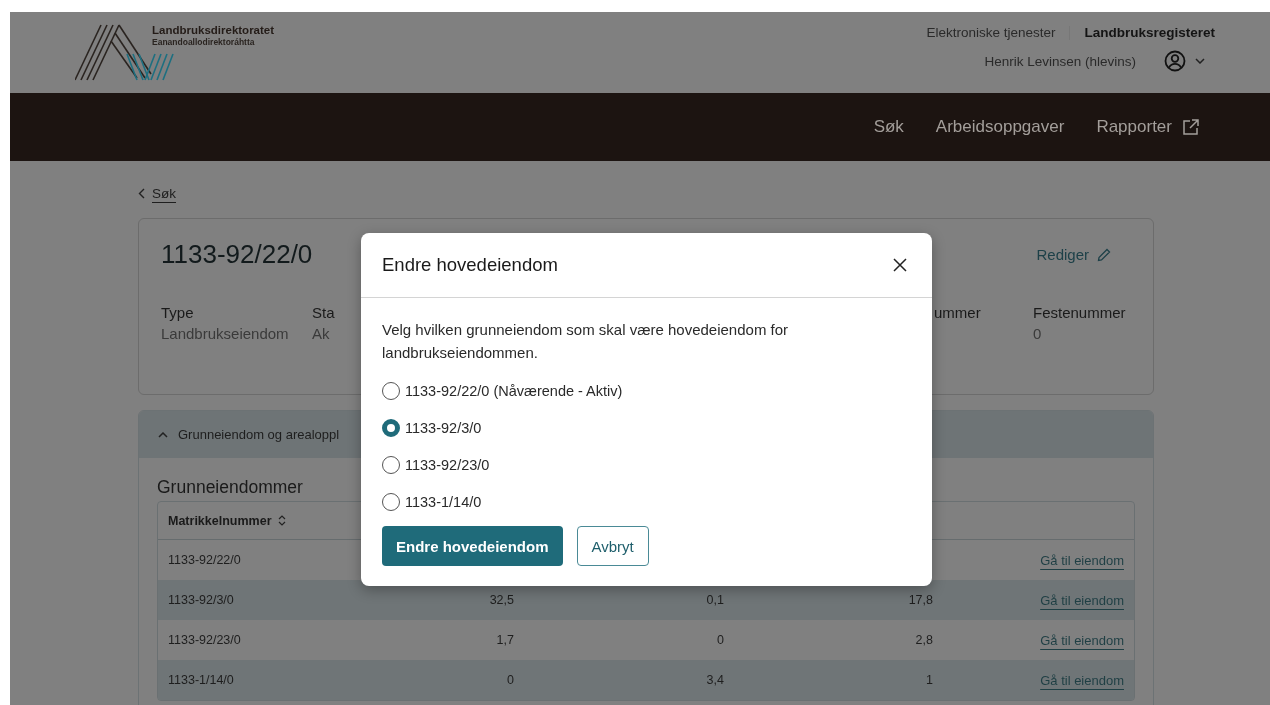 The height and width of the screenshot is (705, 1270). I want to click on accordion-title: Grunneiendom og arealoppl, so click(259, 434).